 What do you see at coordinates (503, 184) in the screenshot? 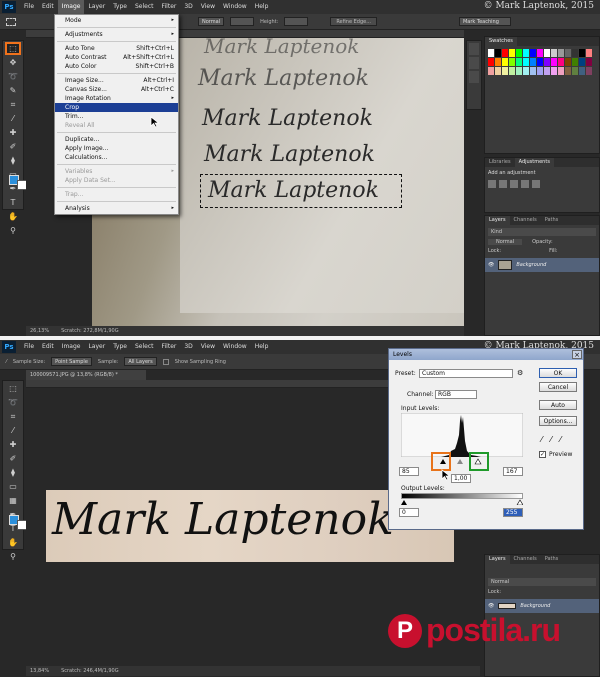
I see `levels-icon` at bounding box center [503, 184].